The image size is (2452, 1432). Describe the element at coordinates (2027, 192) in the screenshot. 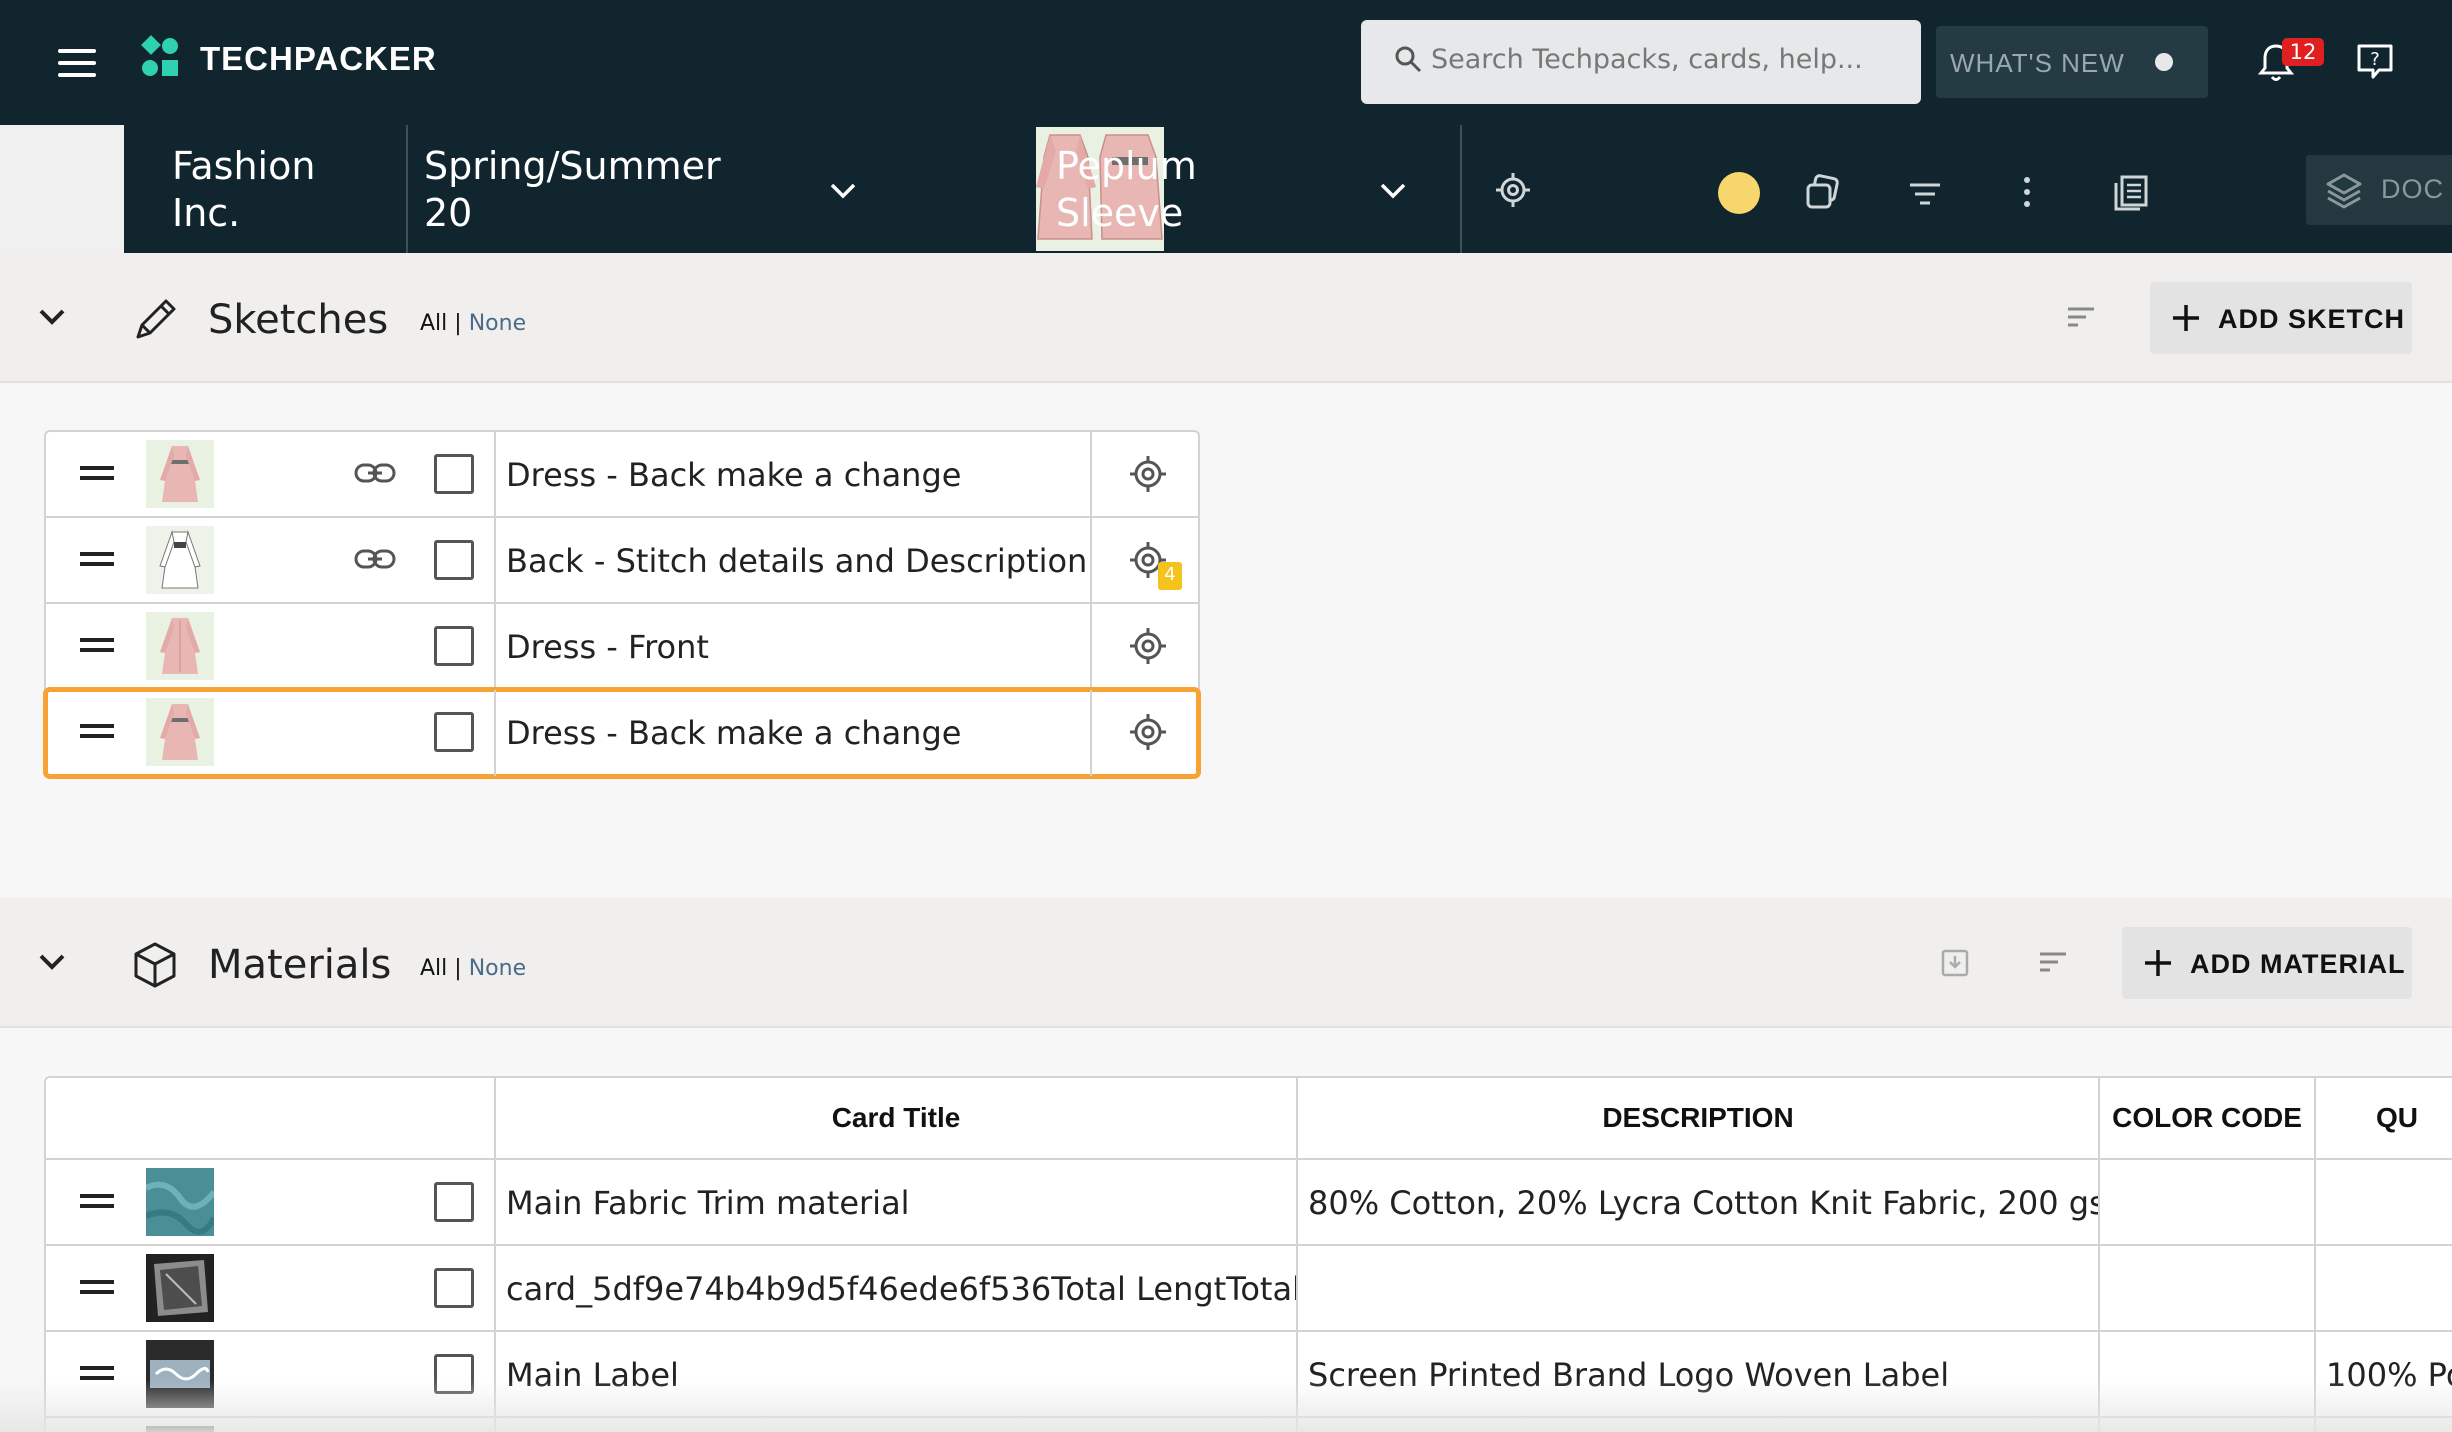

I see `more-options-icon` at that location.